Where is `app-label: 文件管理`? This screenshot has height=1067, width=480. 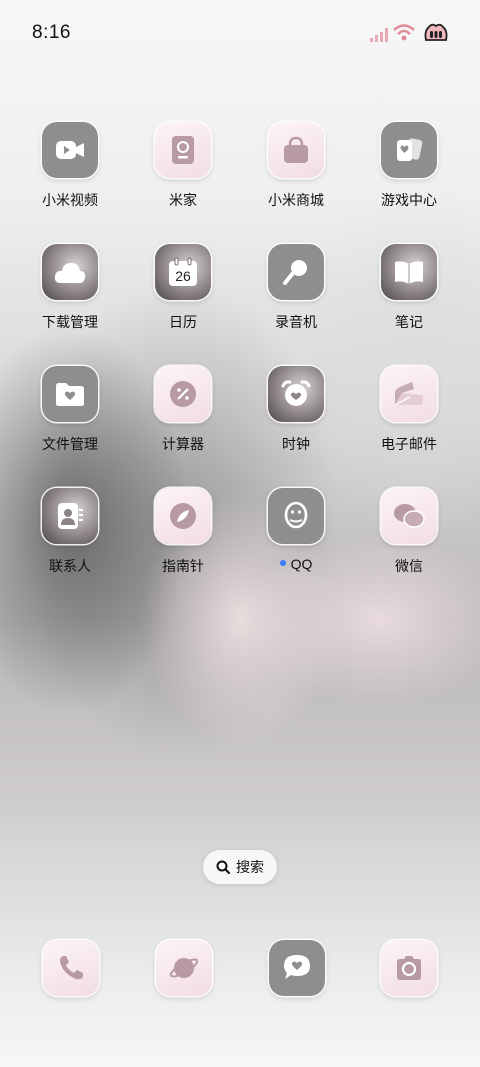 app-label: 文件管理 is located at coordinates (70, 444).